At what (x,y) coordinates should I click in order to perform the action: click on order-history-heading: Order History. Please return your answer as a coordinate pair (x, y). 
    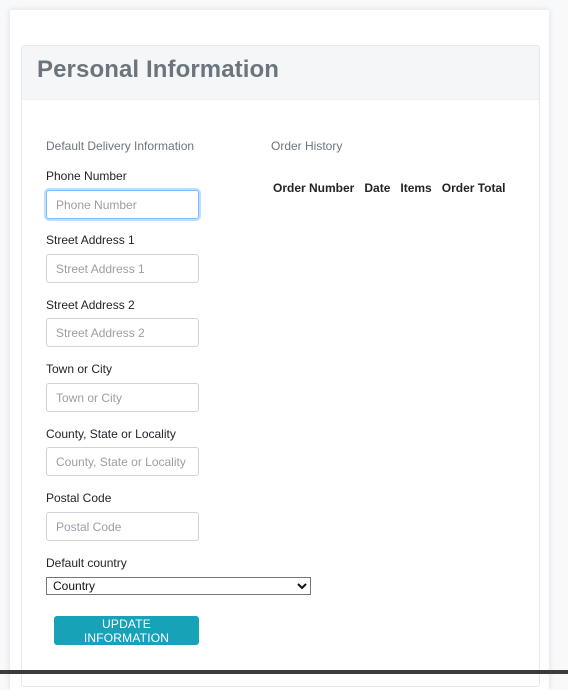
    Looking at the image, I should click on (307, 146).